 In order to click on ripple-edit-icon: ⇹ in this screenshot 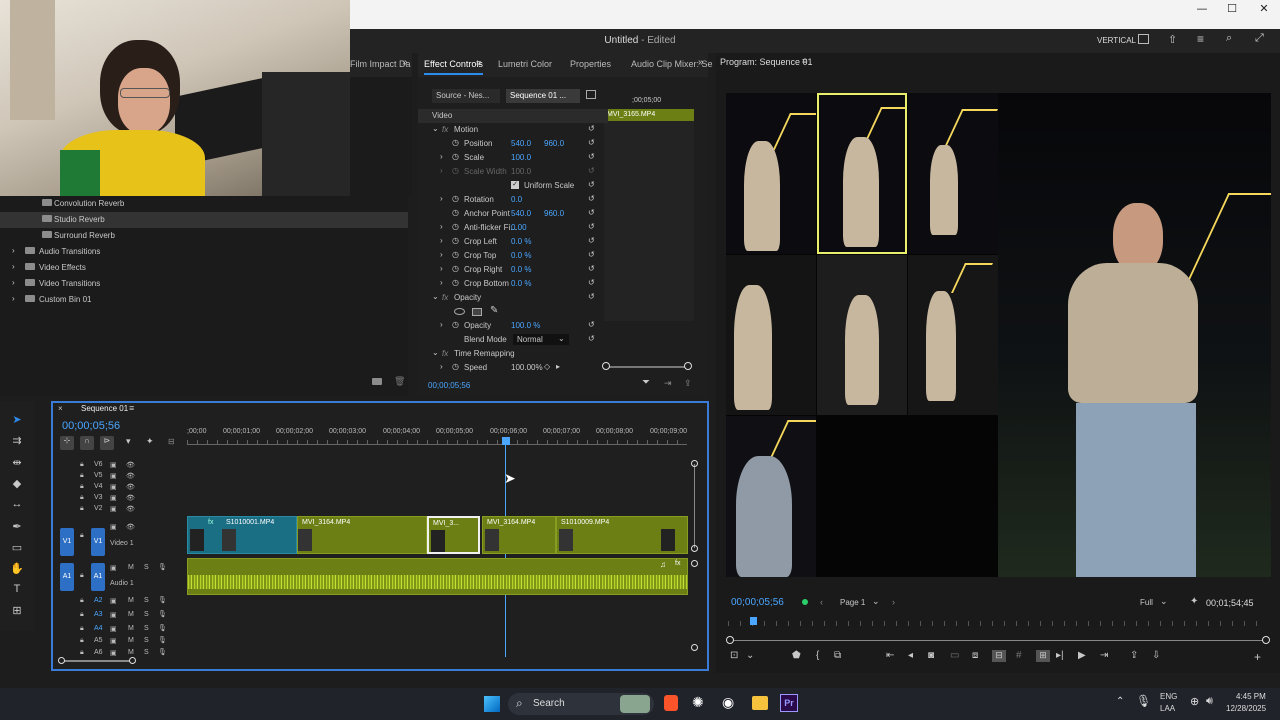, I will do `click(17, 463)`.